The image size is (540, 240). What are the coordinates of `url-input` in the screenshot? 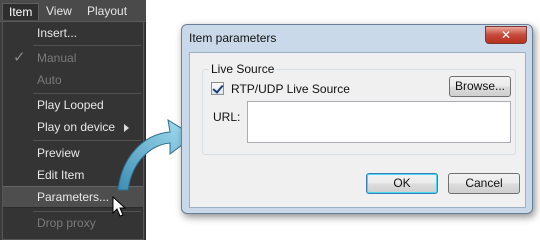 It's located at (379, 122).